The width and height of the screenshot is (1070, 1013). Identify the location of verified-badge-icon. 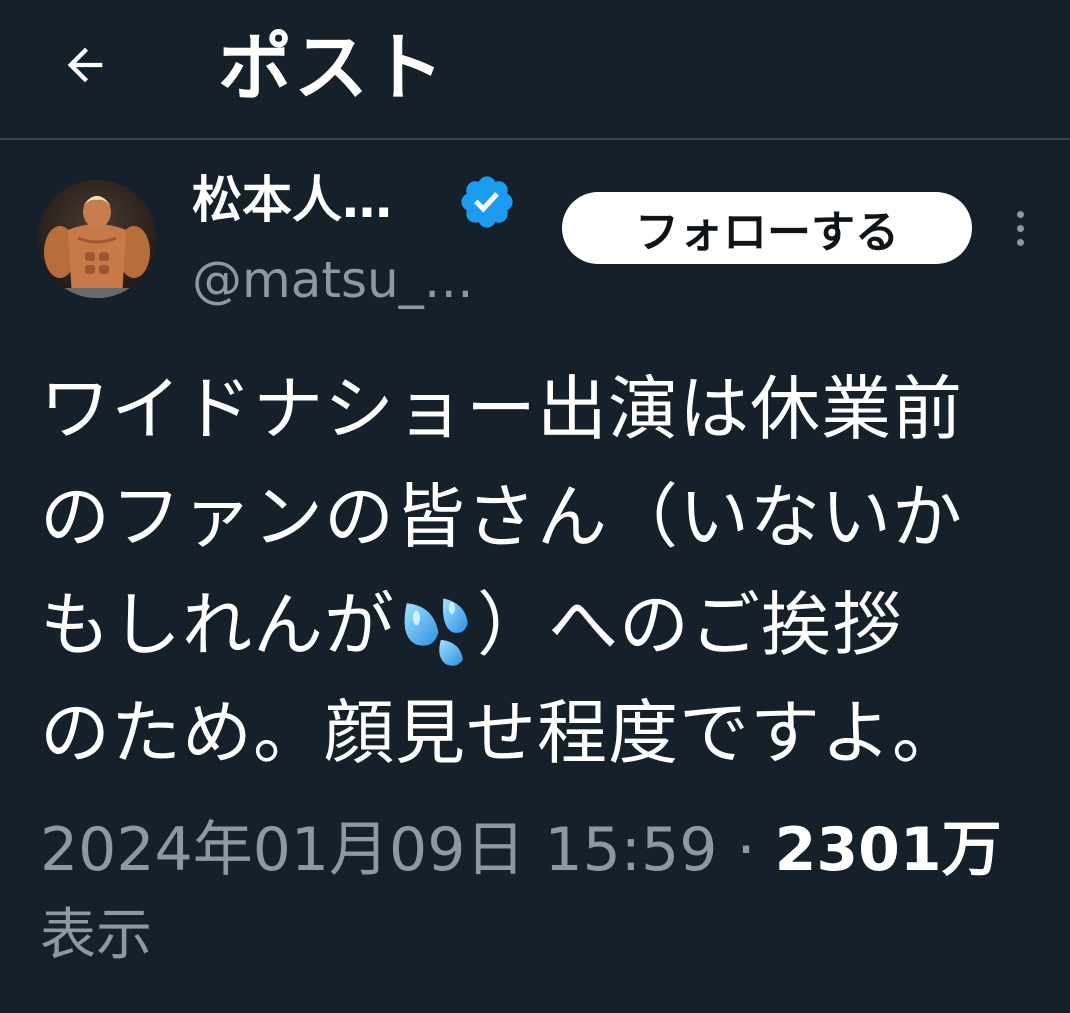
(487, 202).